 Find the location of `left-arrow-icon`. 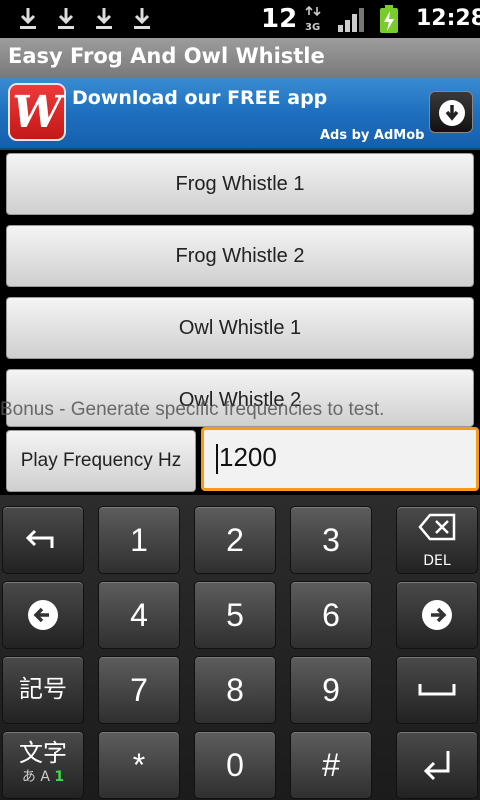

left-arrow-icon is located at coordinates (43, 615).